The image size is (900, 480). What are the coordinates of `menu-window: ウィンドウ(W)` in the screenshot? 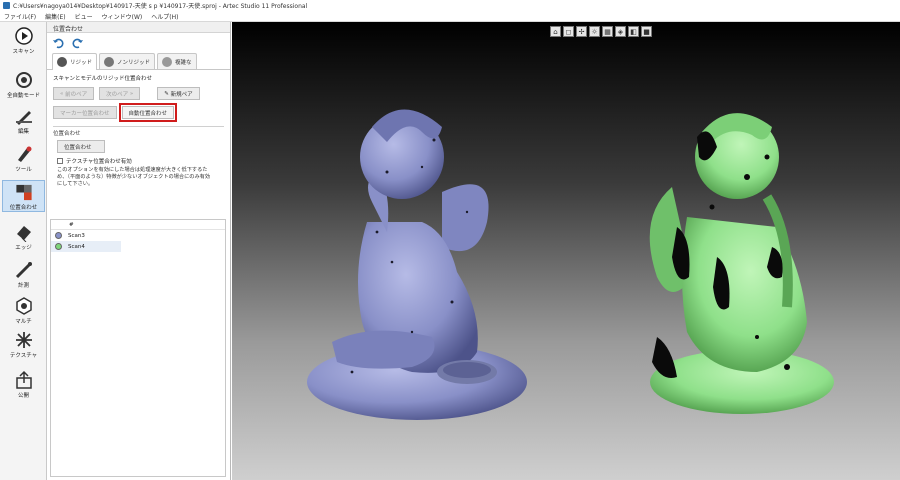 It's located at (122, 16).